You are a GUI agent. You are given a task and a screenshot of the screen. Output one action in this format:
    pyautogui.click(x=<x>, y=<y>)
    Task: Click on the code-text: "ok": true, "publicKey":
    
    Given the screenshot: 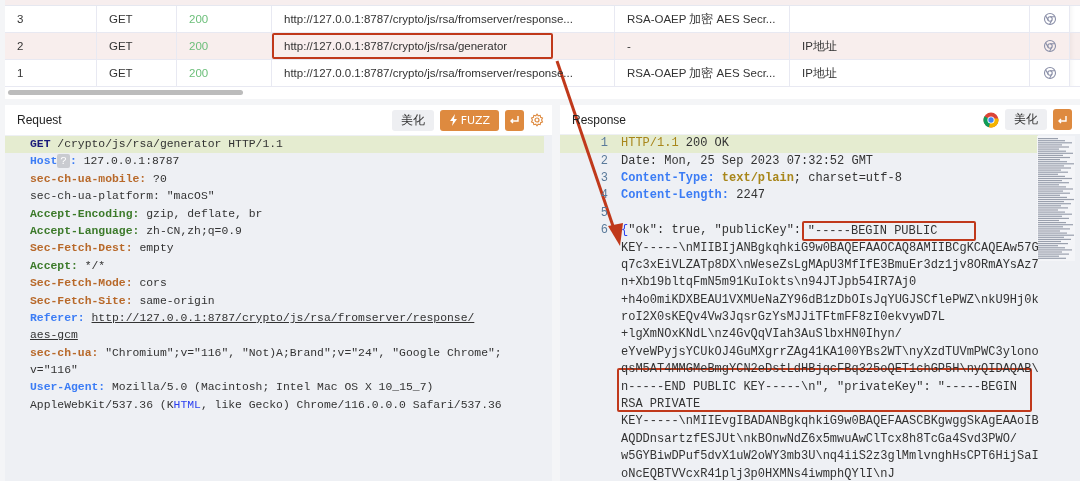 What is the action you would take?
    pyautogui.click(x=715, y=230)
    